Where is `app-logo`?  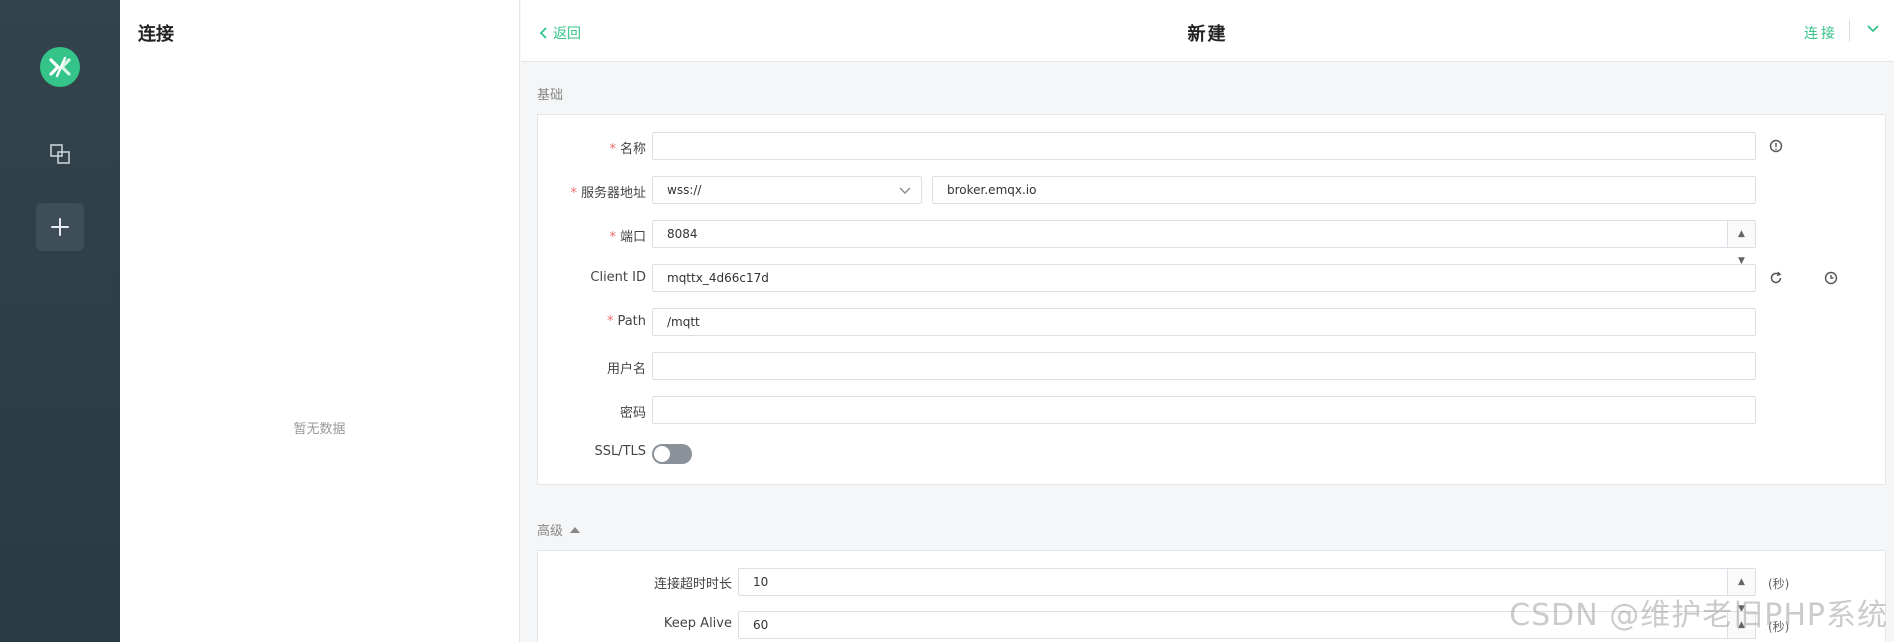
app-logo is located at coordinates (60, 67).